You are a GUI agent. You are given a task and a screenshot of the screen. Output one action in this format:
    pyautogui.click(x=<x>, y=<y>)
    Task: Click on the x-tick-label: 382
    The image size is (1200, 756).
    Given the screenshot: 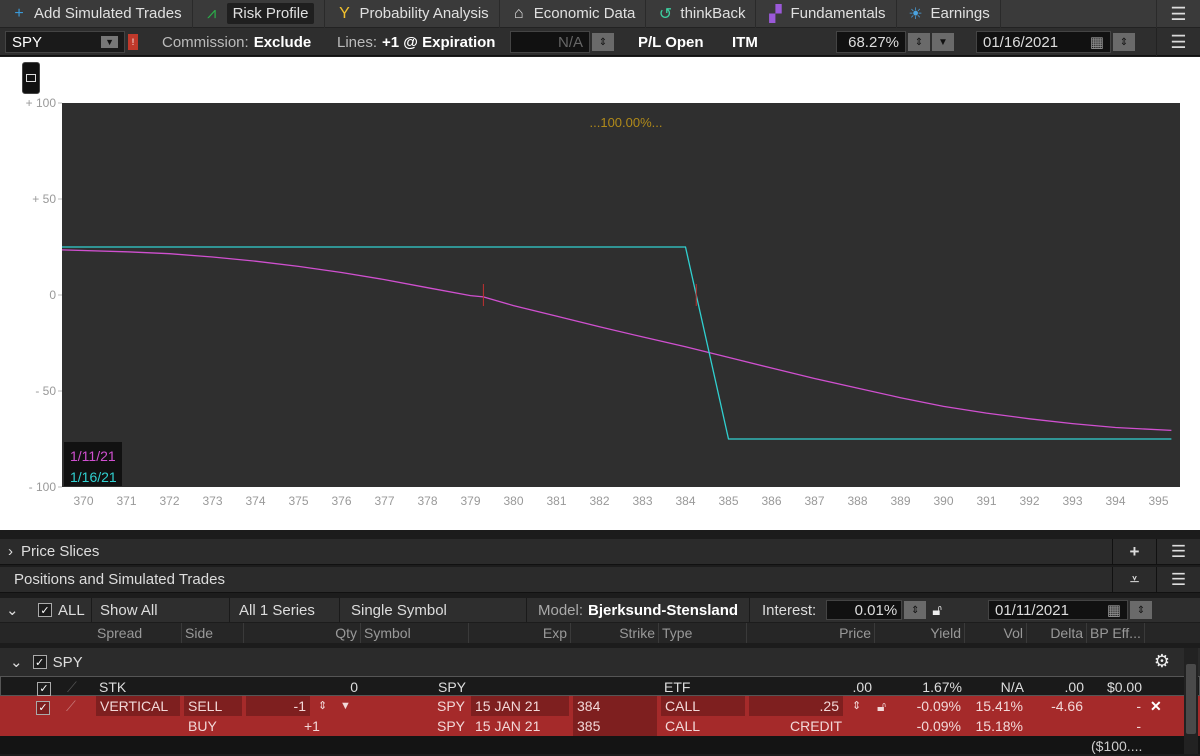 What is the action you would take?
    pyautogui.click(x=599, y=501)
    